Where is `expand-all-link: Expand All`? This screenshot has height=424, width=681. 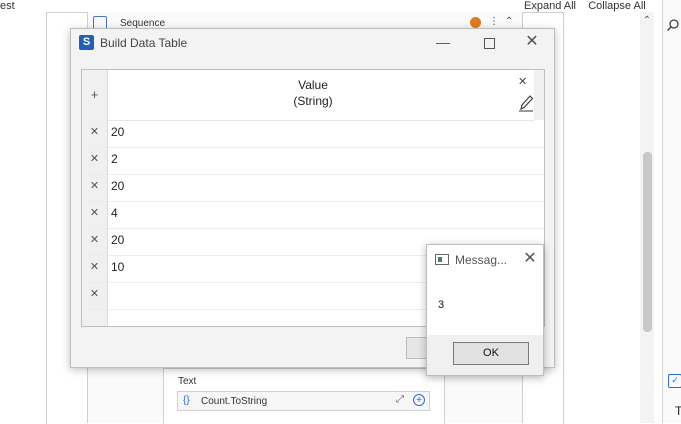 expand-all-link: Expand All is located at coordinates (550, 6).